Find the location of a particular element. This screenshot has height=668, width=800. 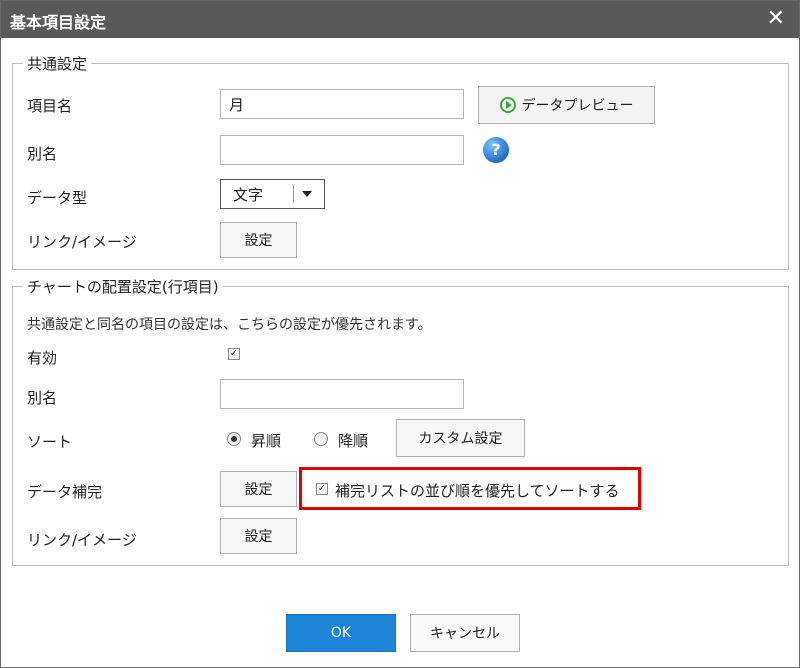

datatype-label: データ型 is located at coordinates (57, 198).